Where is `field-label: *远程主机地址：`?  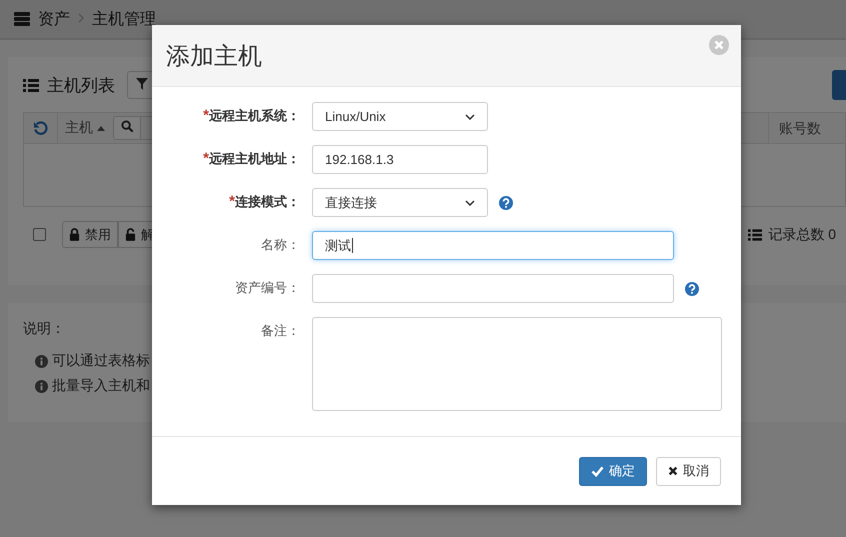
field-label: *远程主机地址： is located at coordinates (251, 159).